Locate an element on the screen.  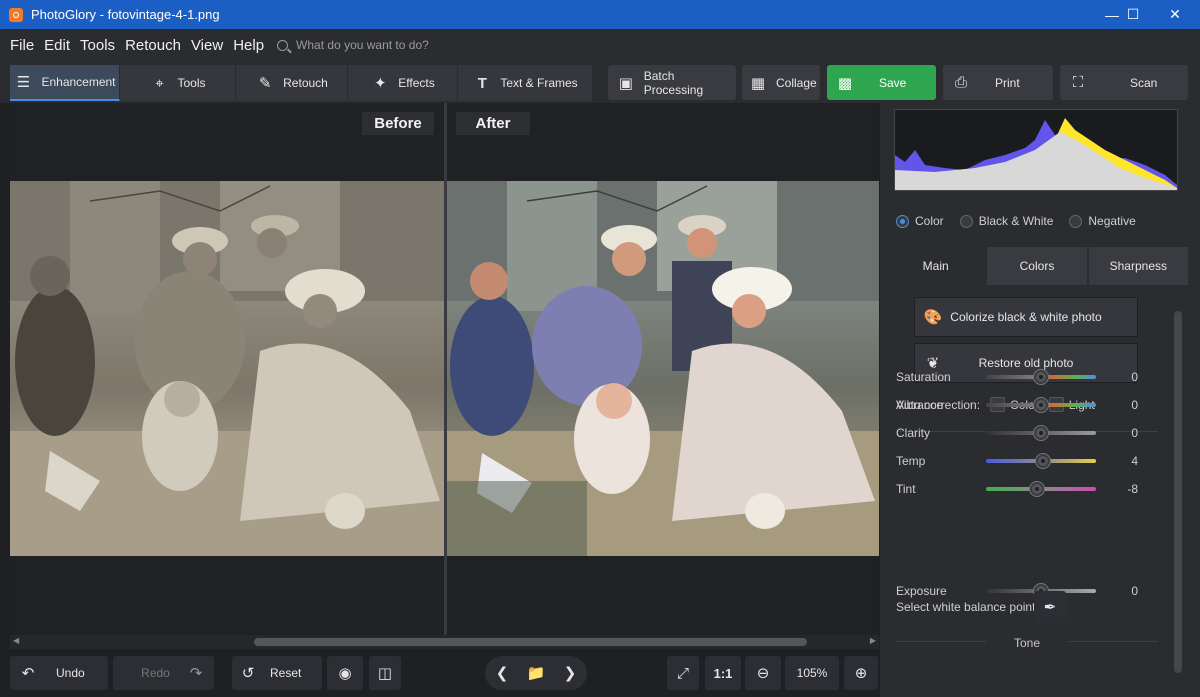
slider-row-exposure: Exposure 0 is located at coordinates (1027, 591).